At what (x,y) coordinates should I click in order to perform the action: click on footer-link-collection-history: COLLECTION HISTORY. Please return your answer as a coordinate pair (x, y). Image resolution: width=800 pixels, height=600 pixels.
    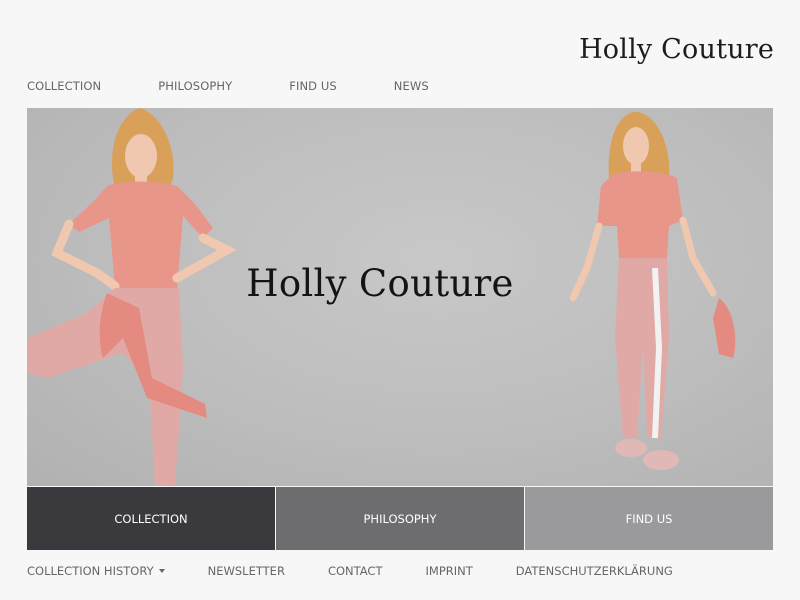
    Looking at the image, I should click on (96, 571).